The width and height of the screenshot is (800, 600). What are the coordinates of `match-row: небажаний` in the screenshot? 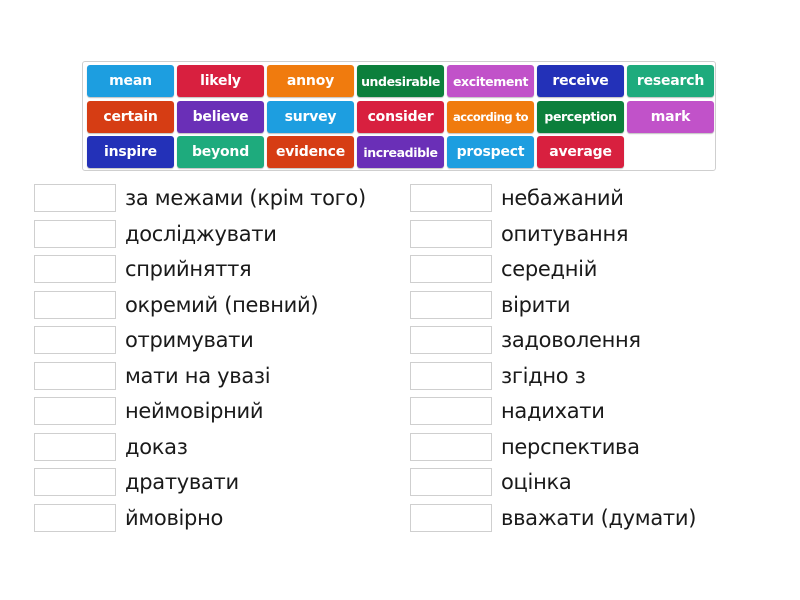 It's located at (517, 198).